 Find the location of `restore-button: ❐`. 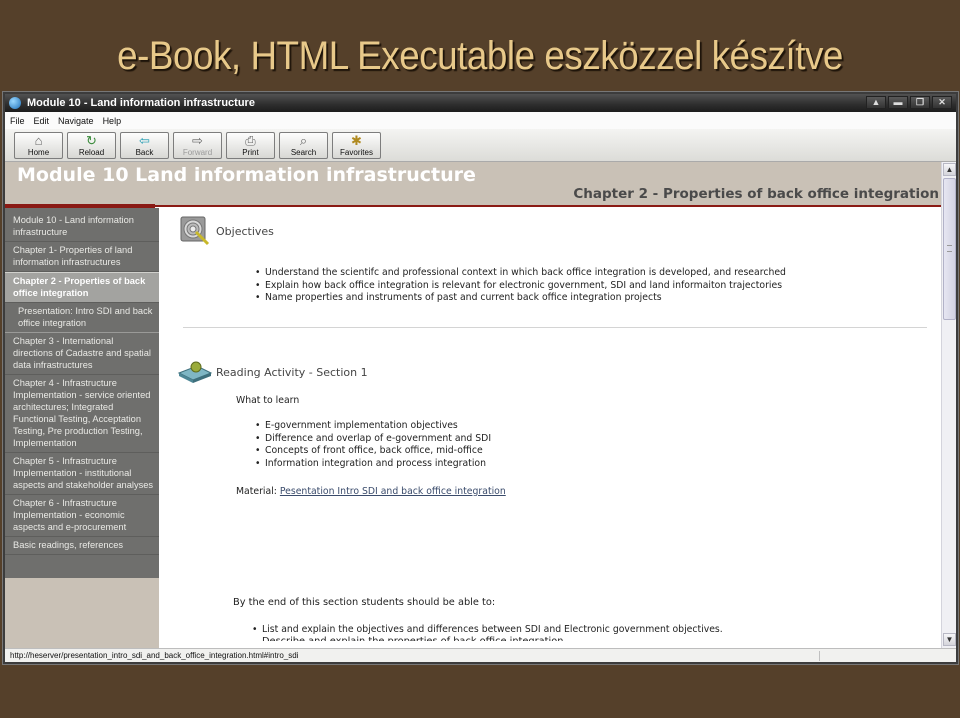

restore-button: ❐ is located at coordinates (920, 102).